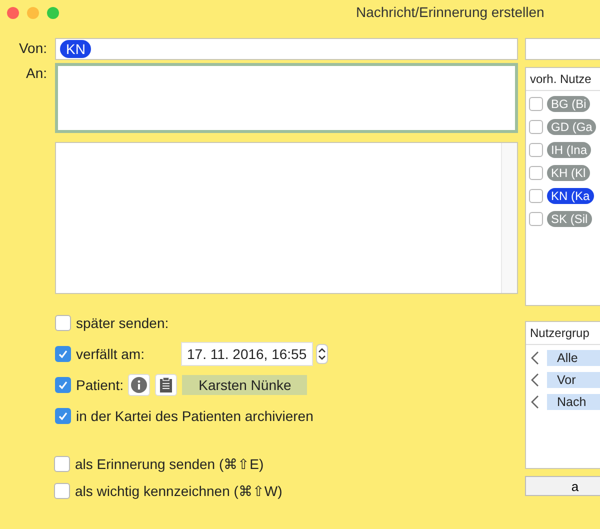 The width and height of the screenshot is (600, 529). Describe the element at coordinates (166, 385) in the screenshot. I see `clipboard-button` at that location.